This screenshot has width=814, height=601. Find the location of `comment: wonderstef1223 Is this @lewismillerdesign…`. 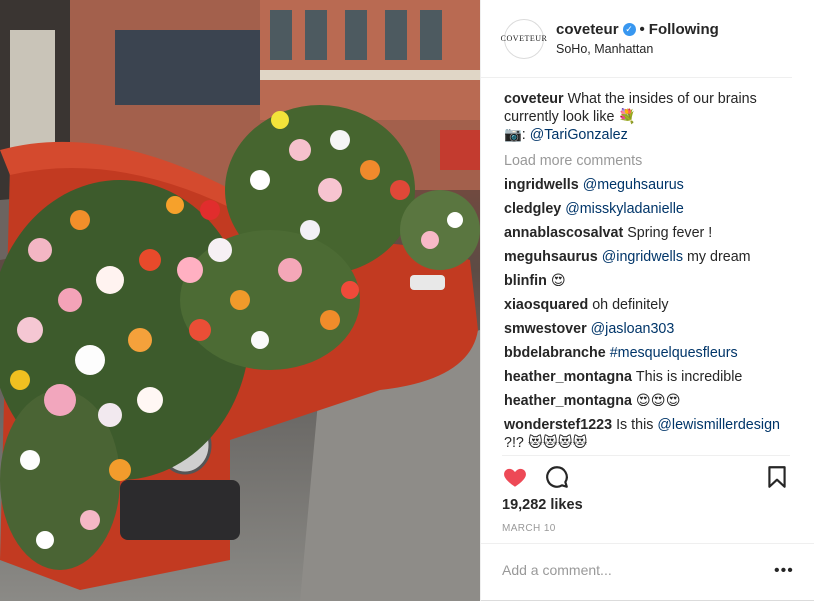

comment: wonderstef1223 Is this @lewismillerdesign… is located at coordinates (647, 434).